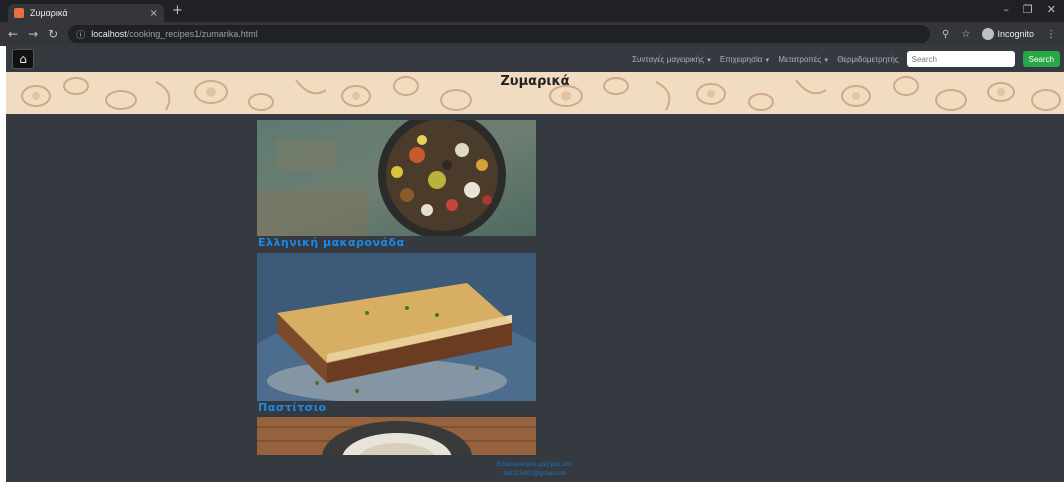 This screenshot has height=482, width=1064. Describe the element at coordinates (19, 13) in the screenshot. I see `site-favicon-icon` at that location.